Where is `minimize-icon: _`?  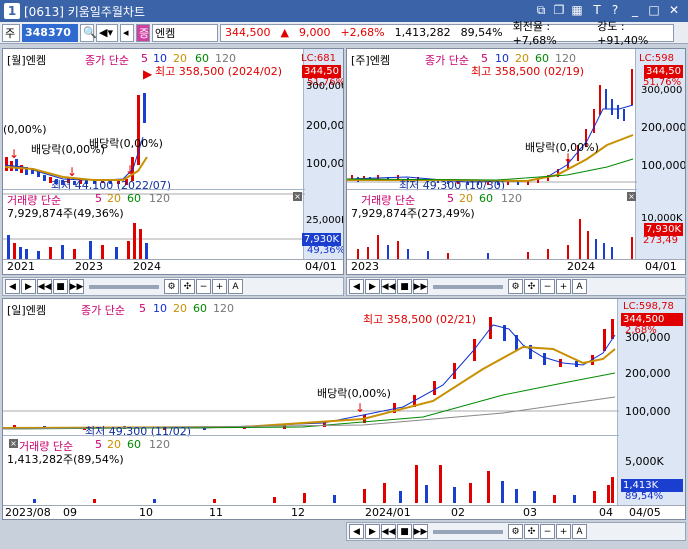 minimize-icon: _ is located at coordinates (635, 10).